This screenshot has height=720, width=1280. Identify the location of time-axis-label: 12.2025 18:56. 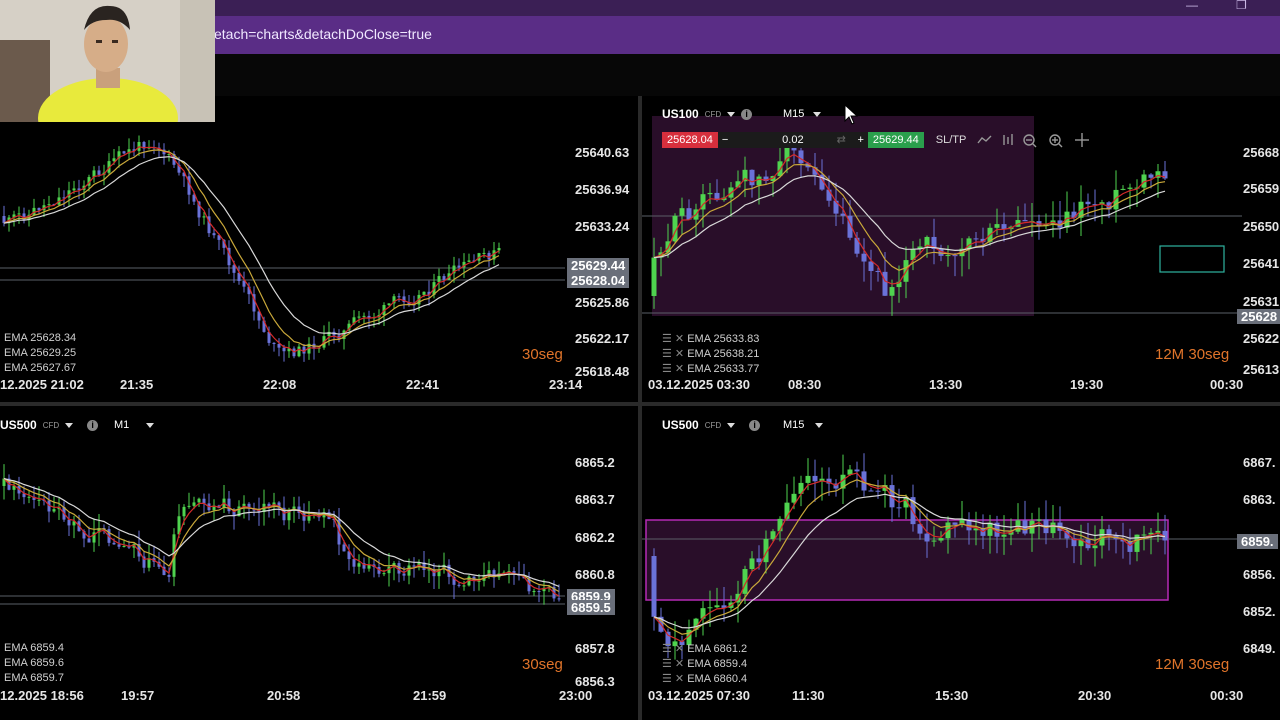
(42, 695).